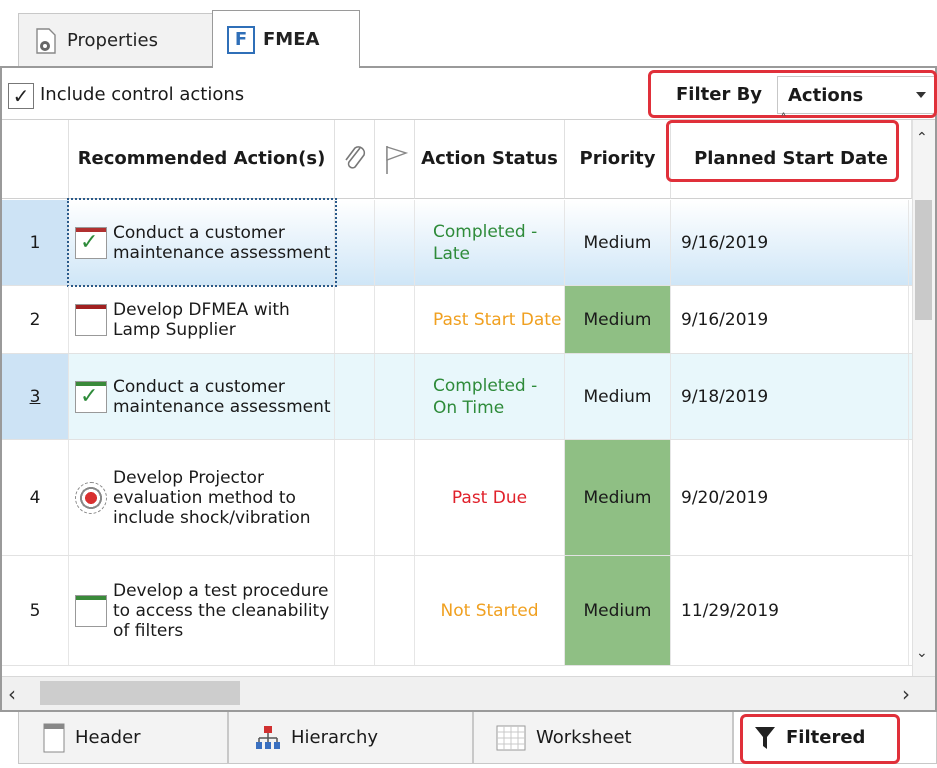  I want to click on filter-highlight, so click(792, 94).